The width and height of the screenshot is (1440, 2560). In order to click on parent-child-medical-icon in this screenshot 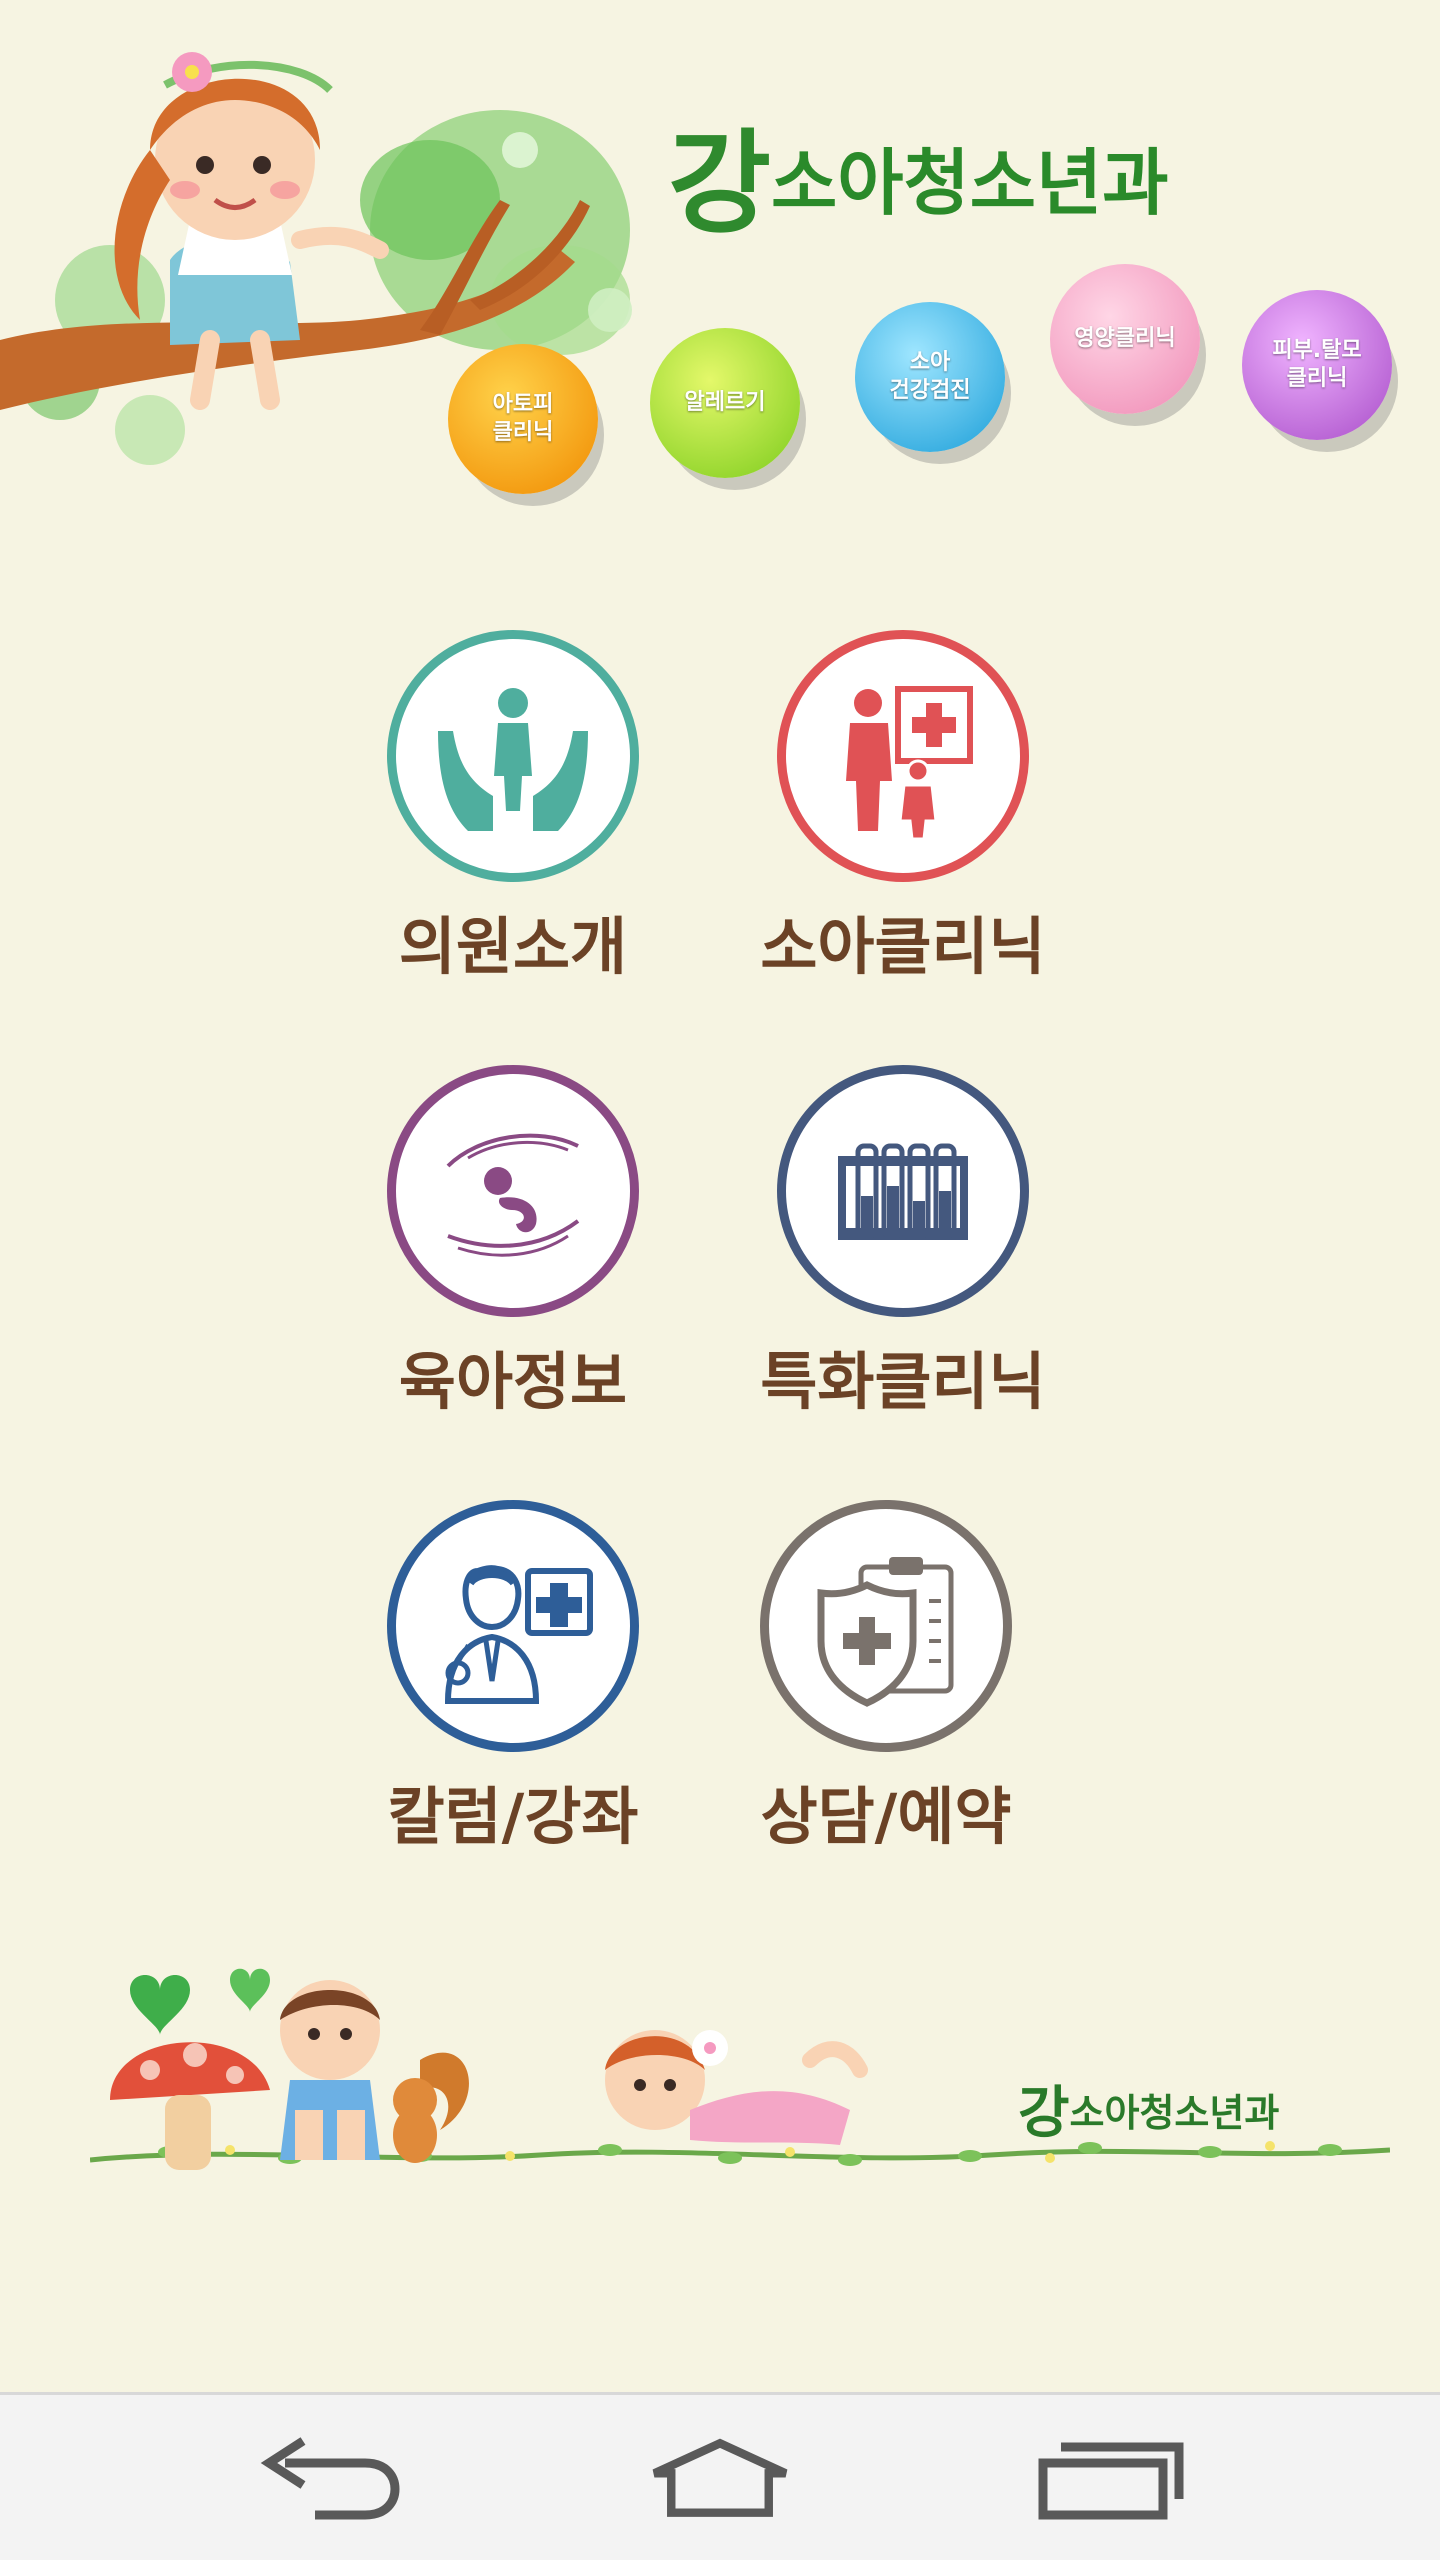, I will do `click(909, 763)`.